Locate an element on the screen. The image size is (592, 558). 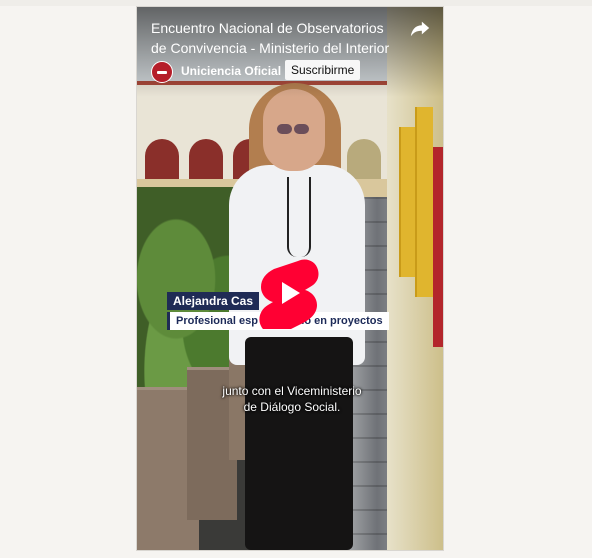
share-arrow-icon is located at coordinates (420, 28).